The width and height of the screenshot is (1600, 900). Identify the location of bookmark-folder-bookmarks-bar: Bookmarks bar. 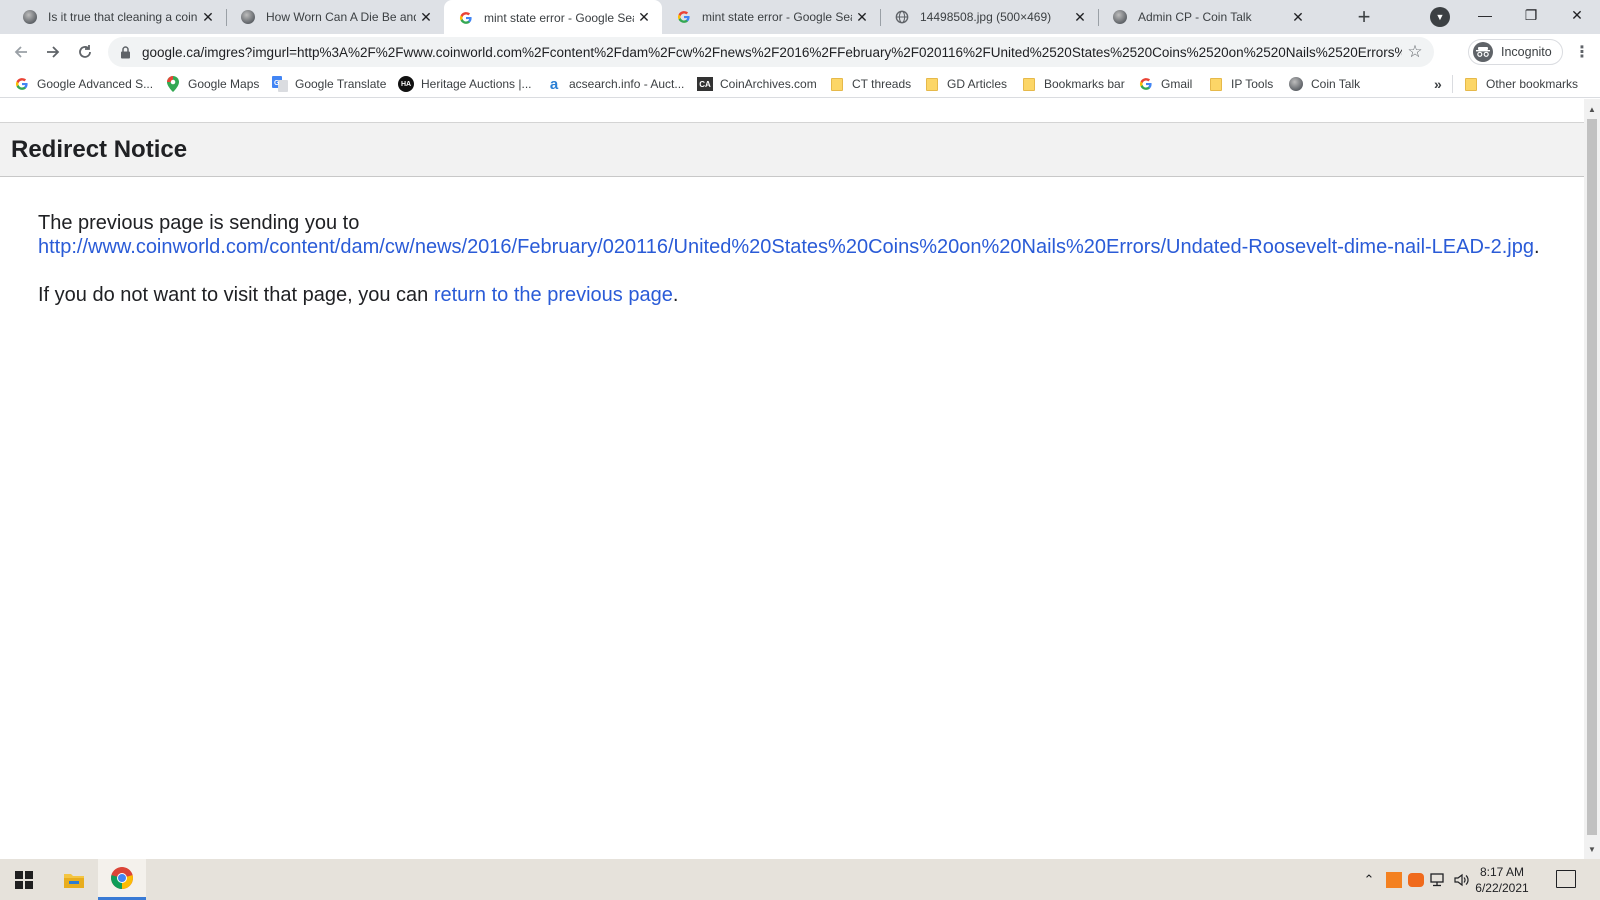
(1073, 84).